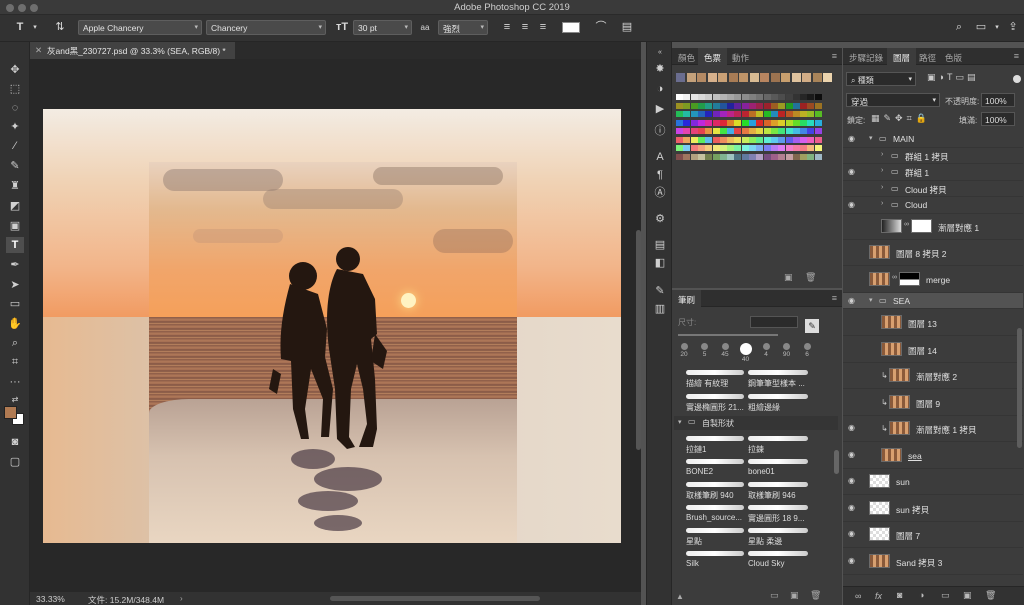 The image size is (1024, 605). What do you see at coordinates (981, 27) in the screenshot?
I see `workspace-icon: ▭` at bounding box center [981, 27].